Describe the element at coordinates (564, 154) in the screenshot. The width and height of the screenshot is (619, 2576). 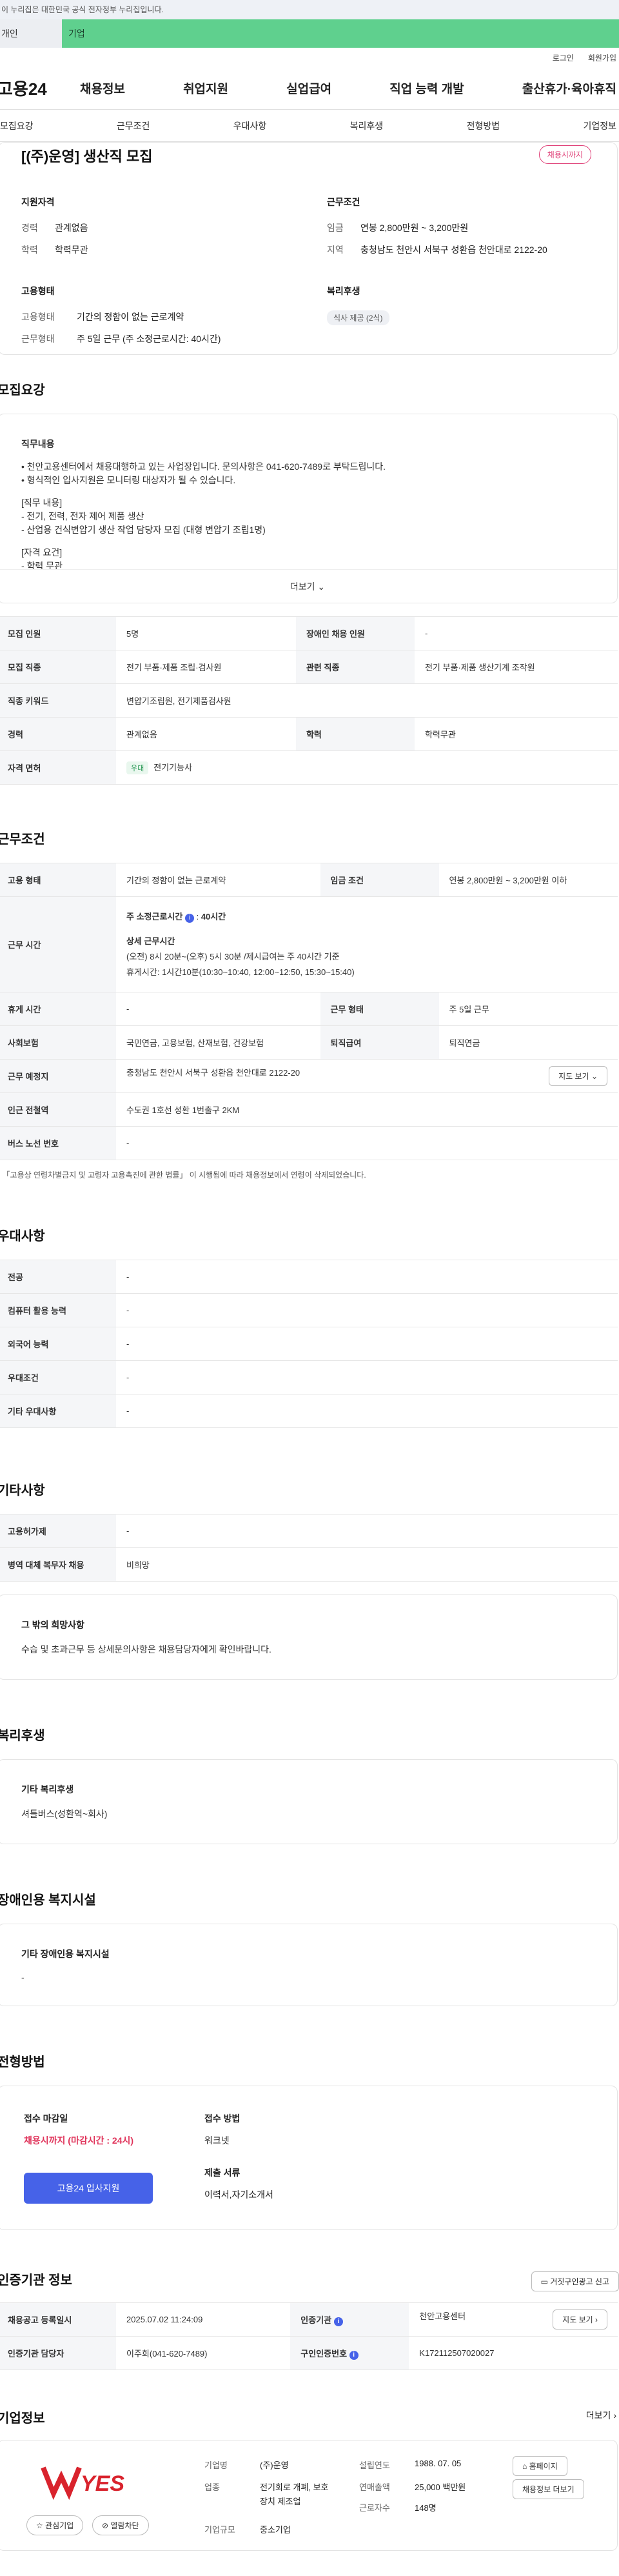
I see `deadline-badge: 채용시까지` at that location.